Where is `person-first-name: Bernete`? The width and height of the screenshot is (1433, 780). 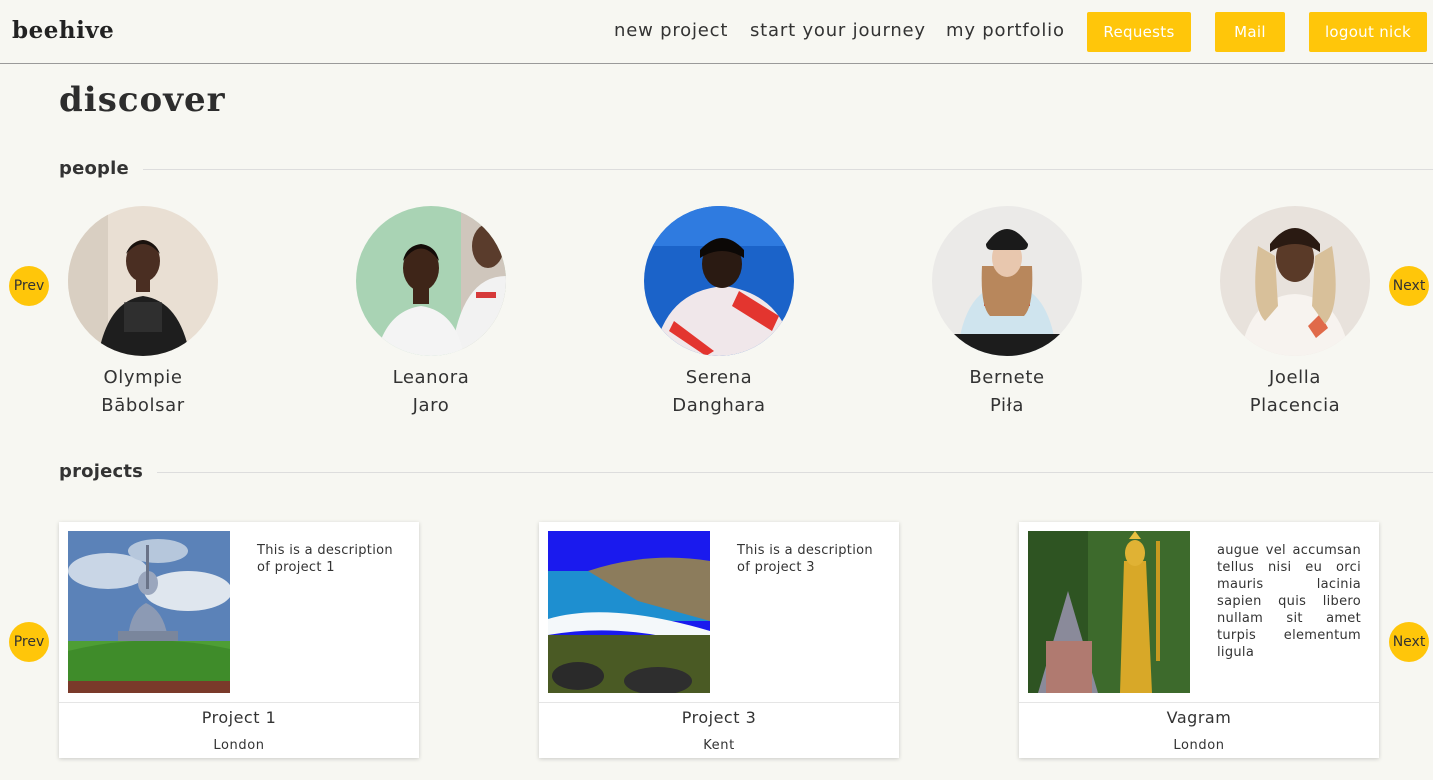 person-first-name: Bernete is located at coordinates (1007, 377).